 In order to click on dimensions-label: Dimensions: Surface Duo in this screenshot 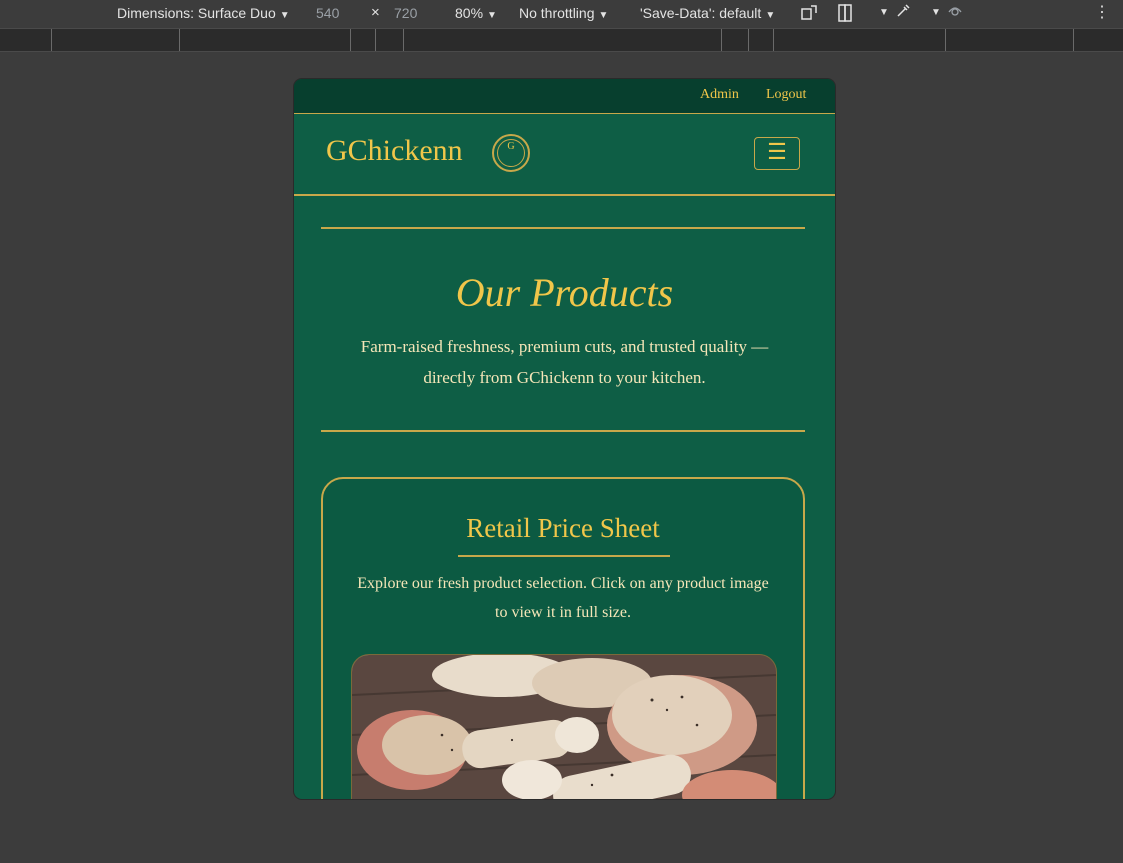, I will do `click(196, 13)`.